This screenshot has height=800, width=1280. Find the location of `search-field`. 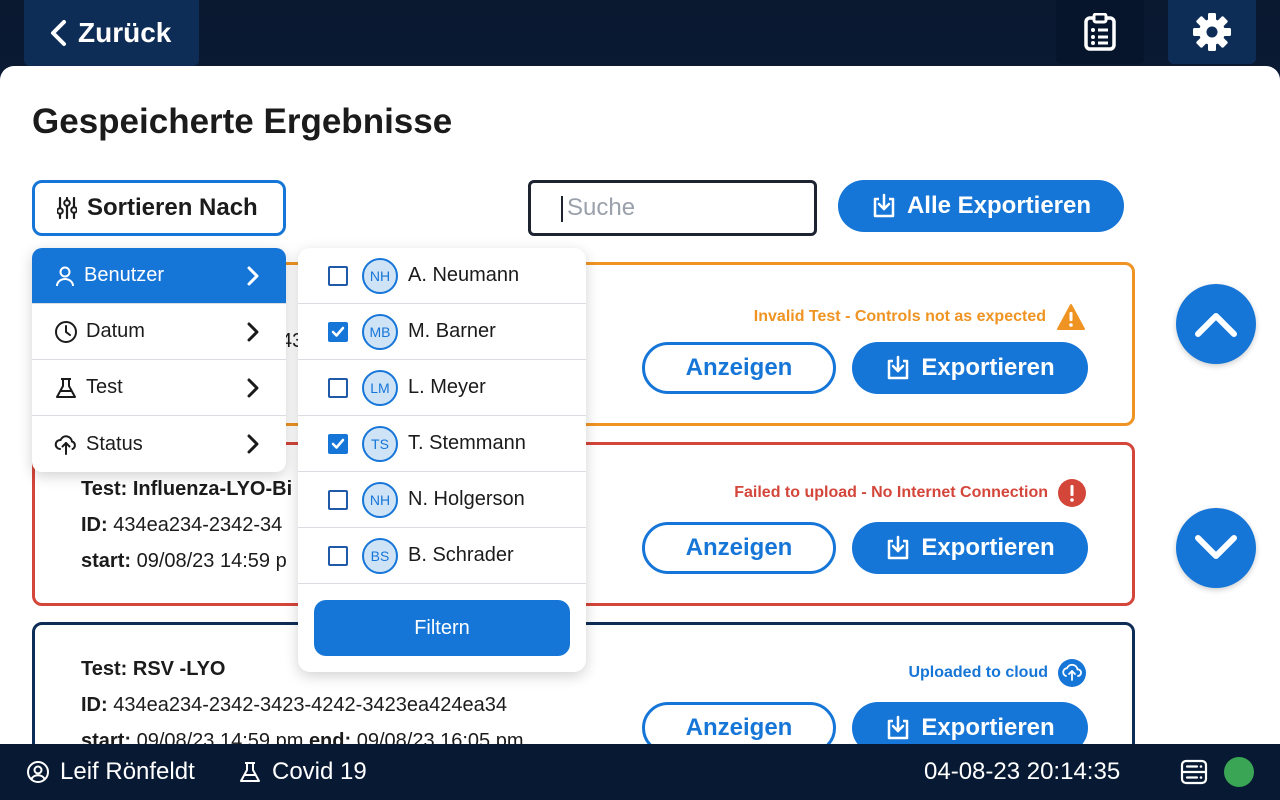

search-field is located at coordinates (672, 208).